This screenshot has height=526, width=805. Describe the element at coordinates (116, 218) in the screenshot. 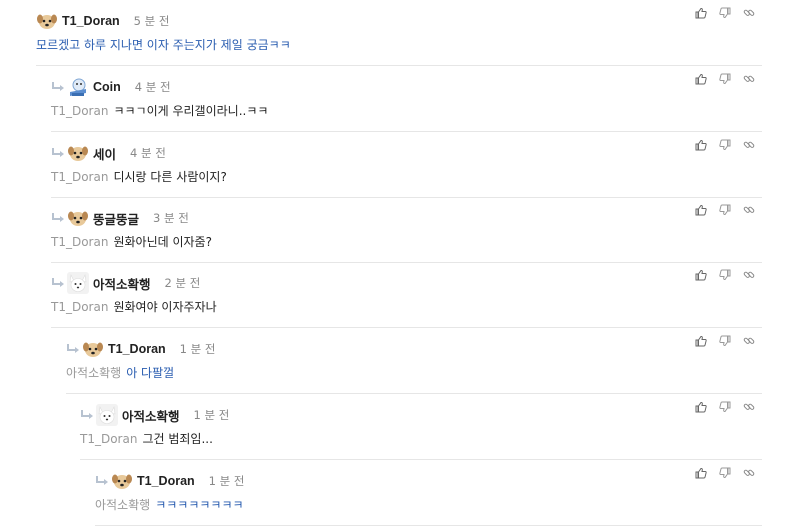

I see `author-nickname: 뚱글뚱글` at that location.